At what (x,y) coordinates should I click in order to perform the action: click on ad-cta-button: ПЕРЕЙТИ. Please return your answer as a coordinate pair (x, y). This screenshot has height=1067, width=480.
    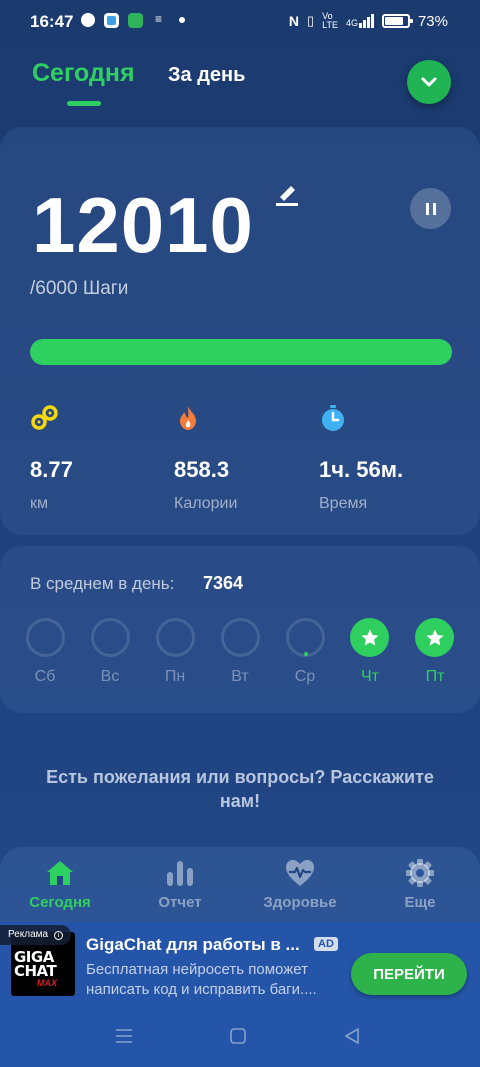
    Looking at the image, I should click on (409, 974).